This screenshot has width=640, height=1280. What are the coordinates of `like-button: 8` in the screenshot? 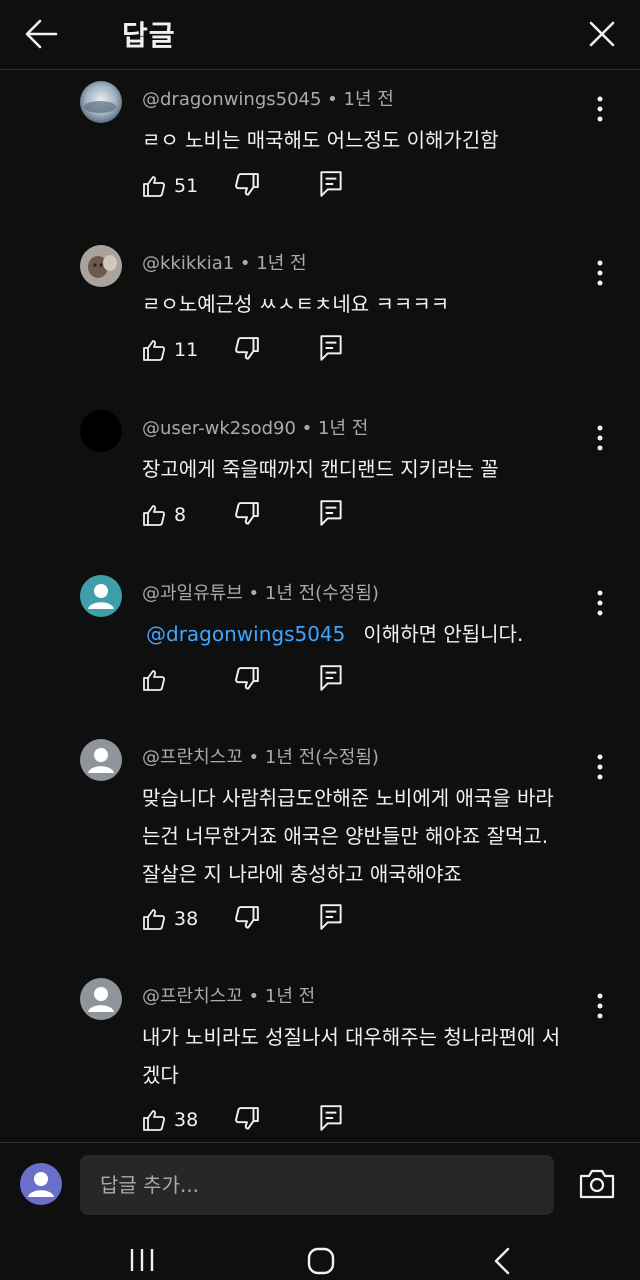 It's located at (164, 515).